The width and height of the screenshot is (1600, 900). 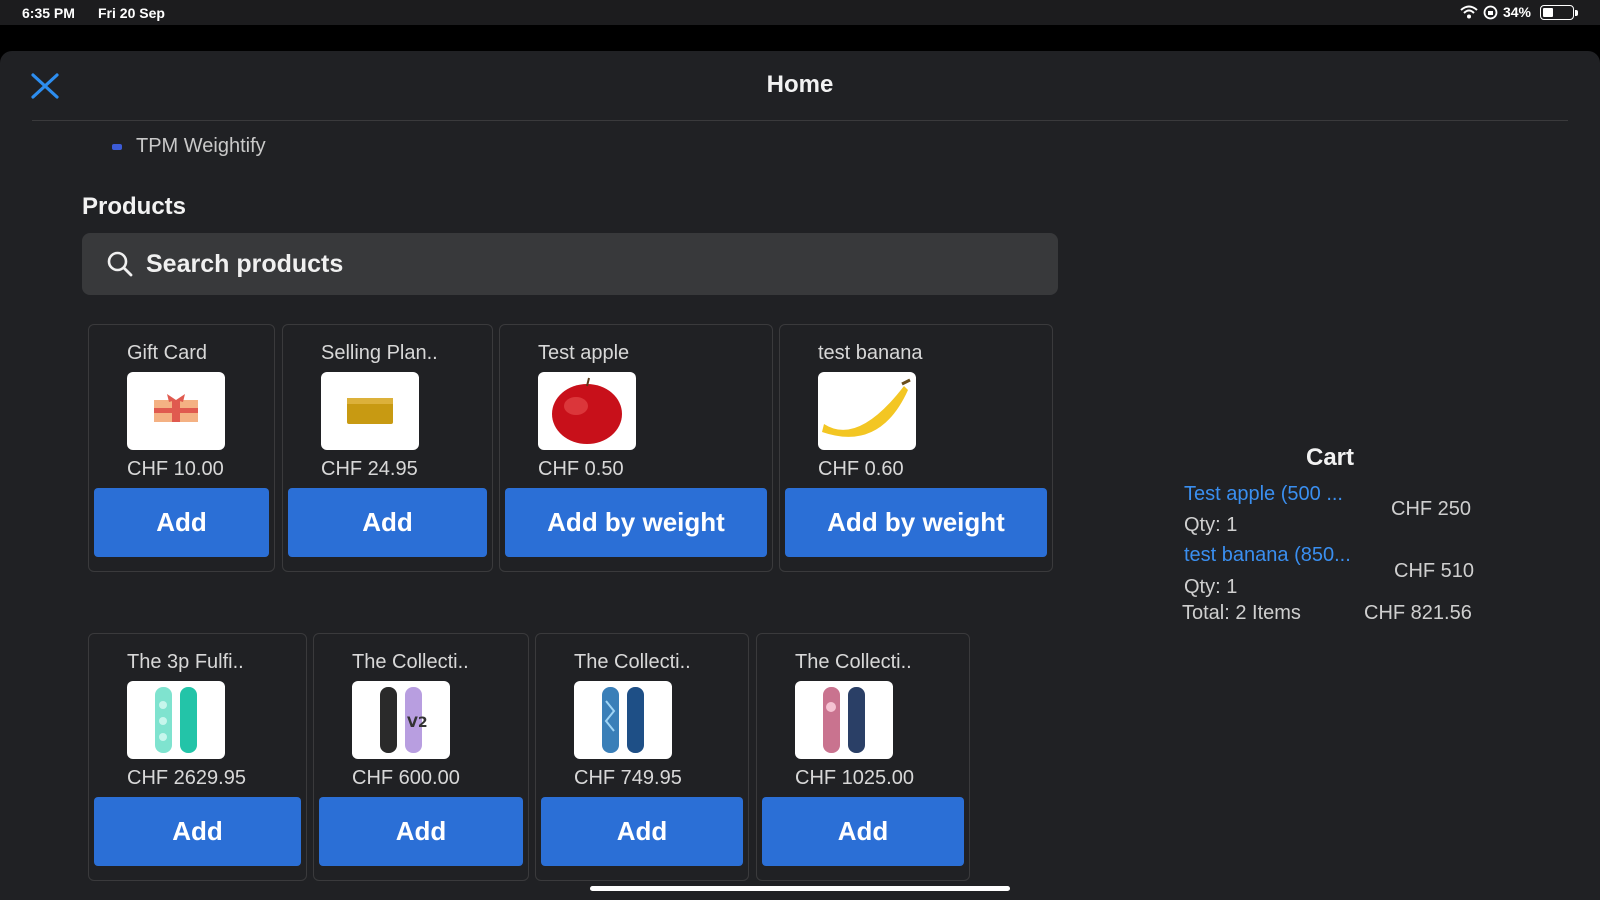 I want to click on battery-percentage: 34%, so click(x=1516, y=12).